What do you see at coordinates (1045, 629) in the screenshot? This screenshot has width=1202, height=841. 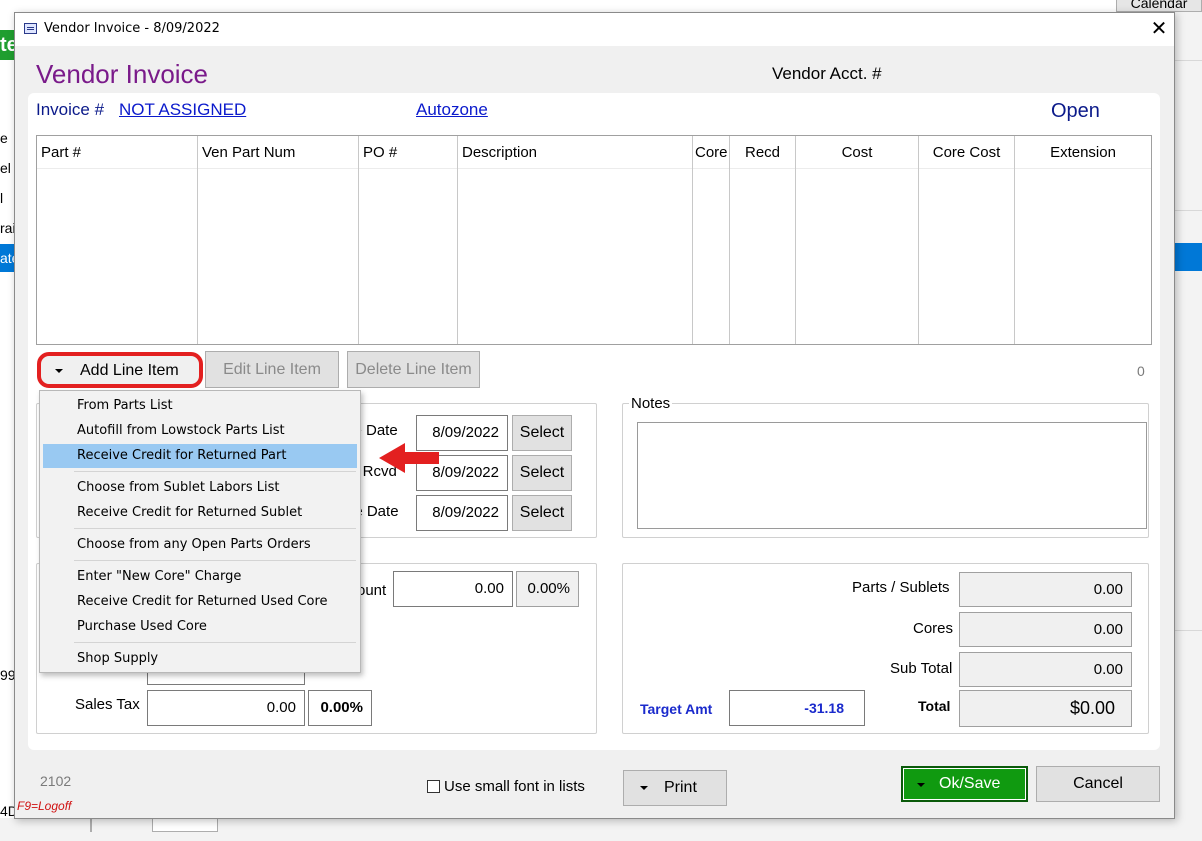 I see `cores-value: 0.00` at bounding box center [1045, 629].